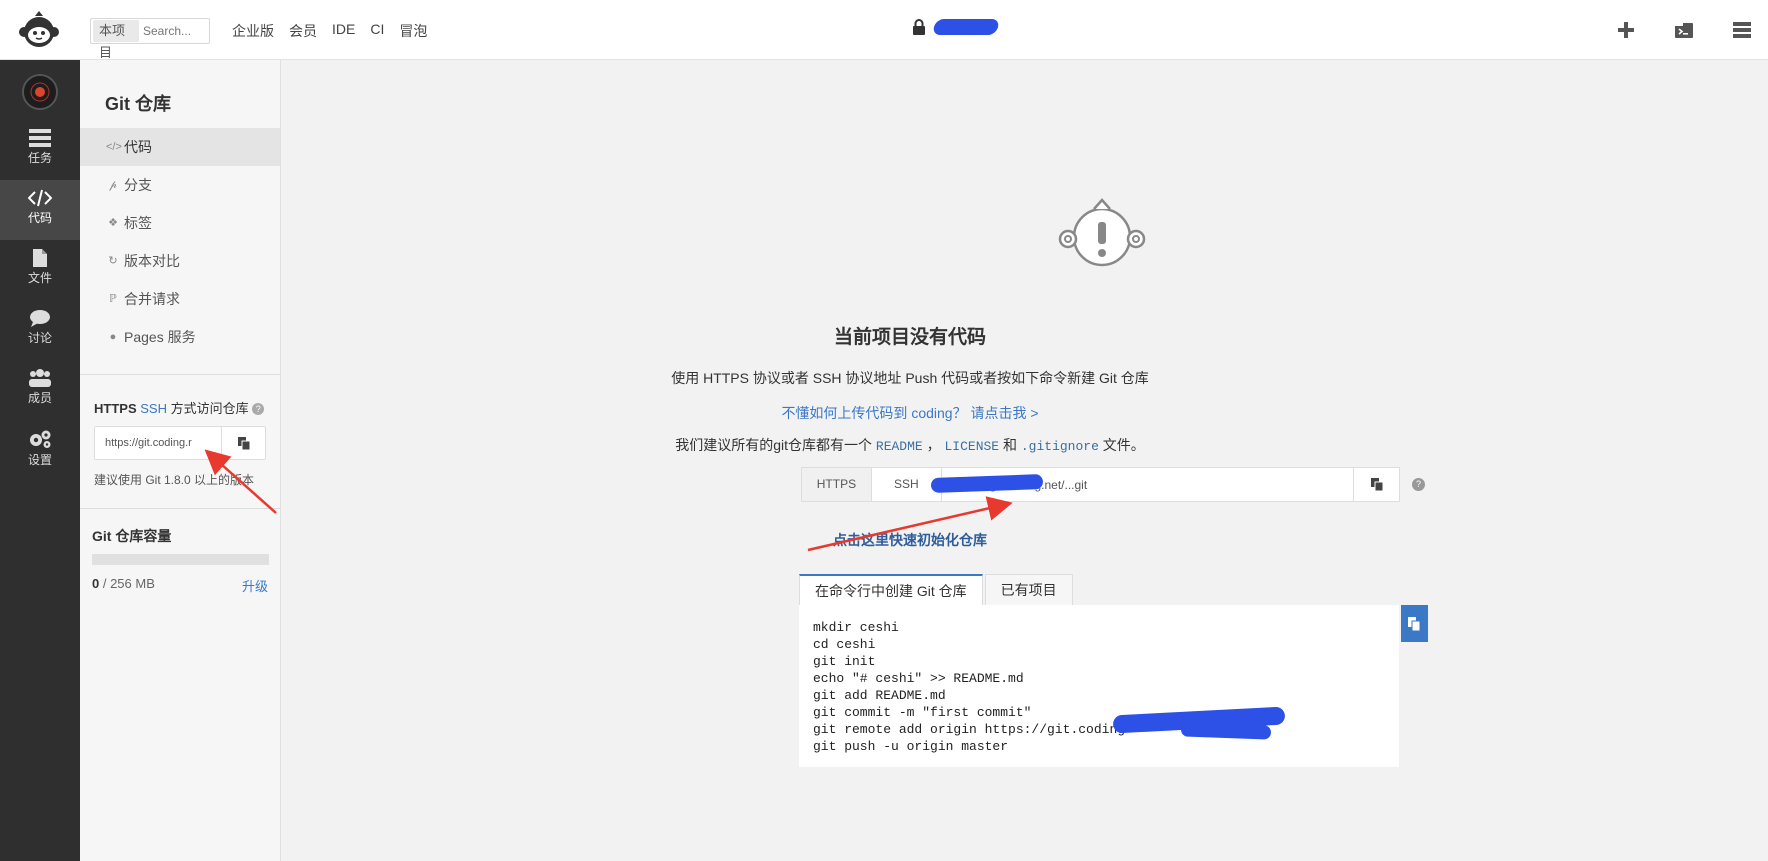  Describe the element at coordinates (113, 185) in the screenshot. I see `branch-icon: 𝓅` at that location.